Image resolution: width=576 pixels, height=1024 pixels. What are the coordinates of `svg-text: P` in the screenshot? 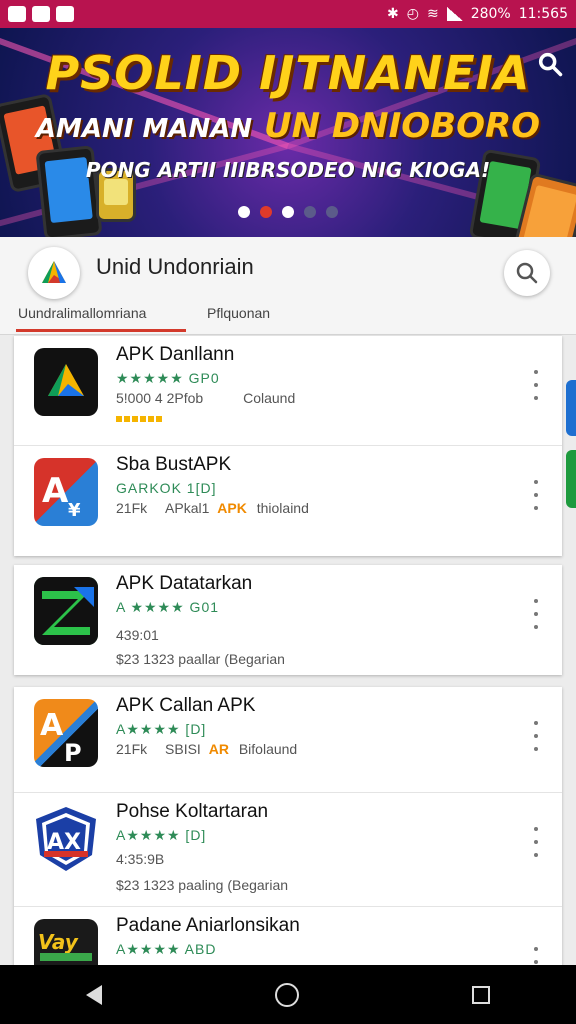 It's located at (73, 753).